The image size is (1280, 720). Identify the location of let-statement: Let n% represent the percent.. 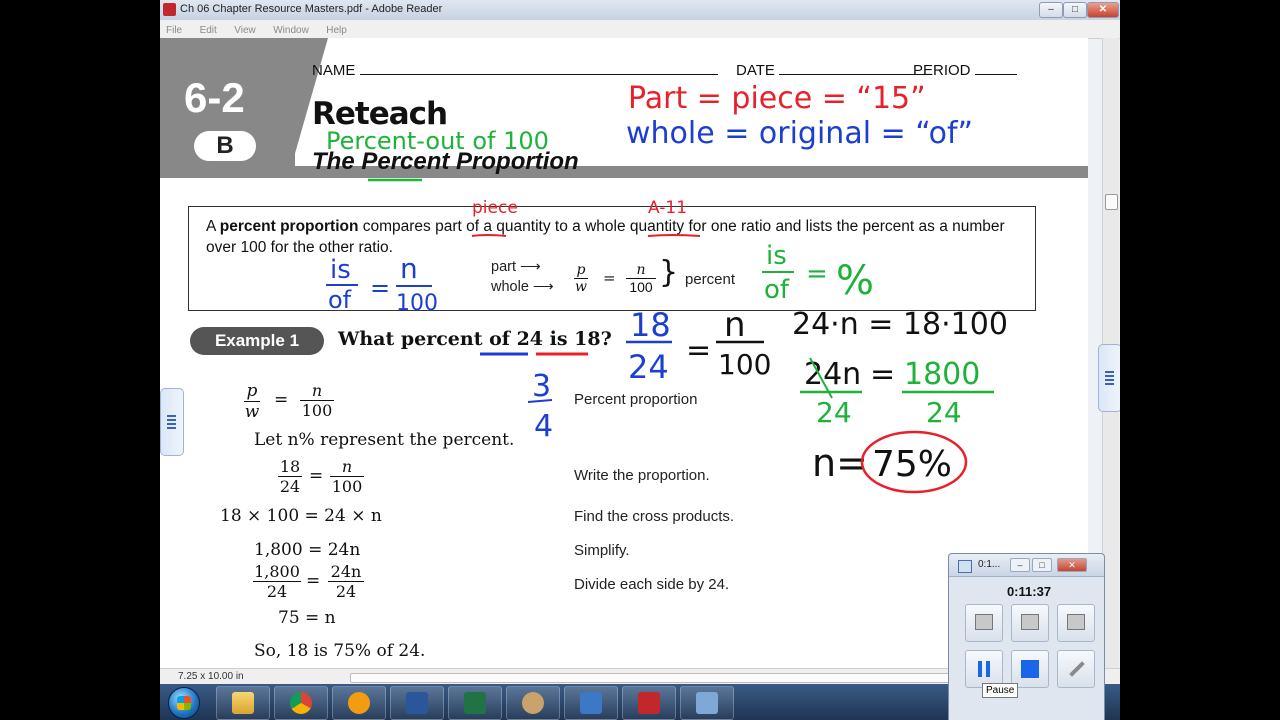
(384, 440).